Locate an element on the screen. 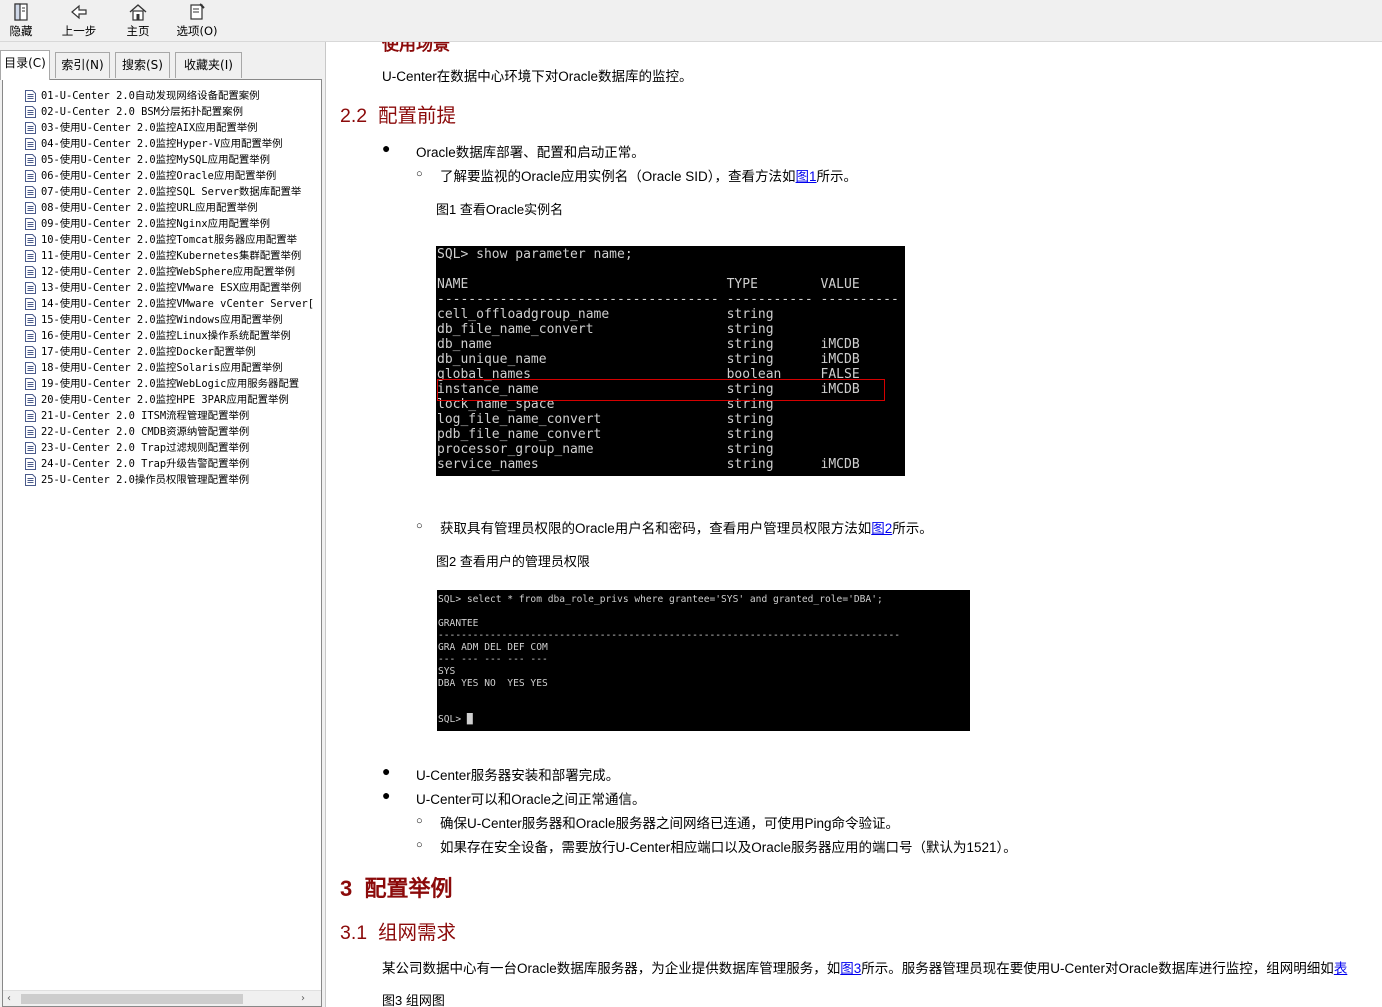  tree-item-label: 11-使用U-Center 2.0监控Kubernetes集群配置举例 is located at coordinates (171, 256).